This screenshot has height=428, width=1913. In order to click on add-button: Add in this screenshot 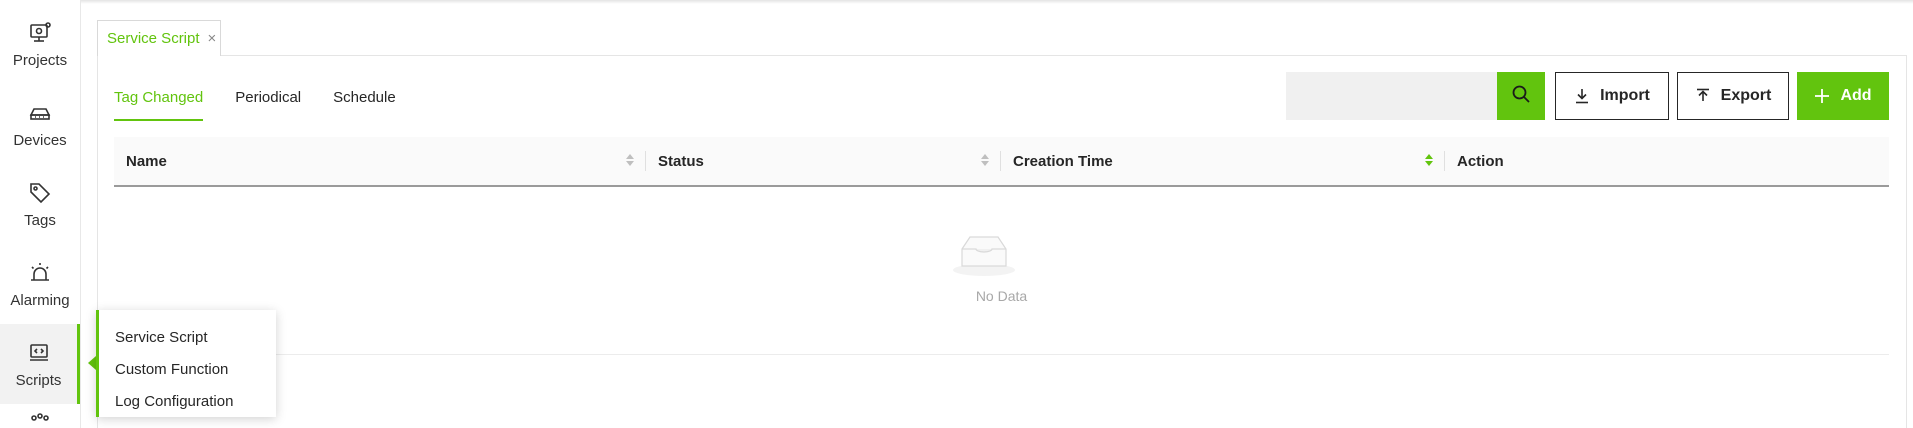, I will do `click(1843, 96)`.